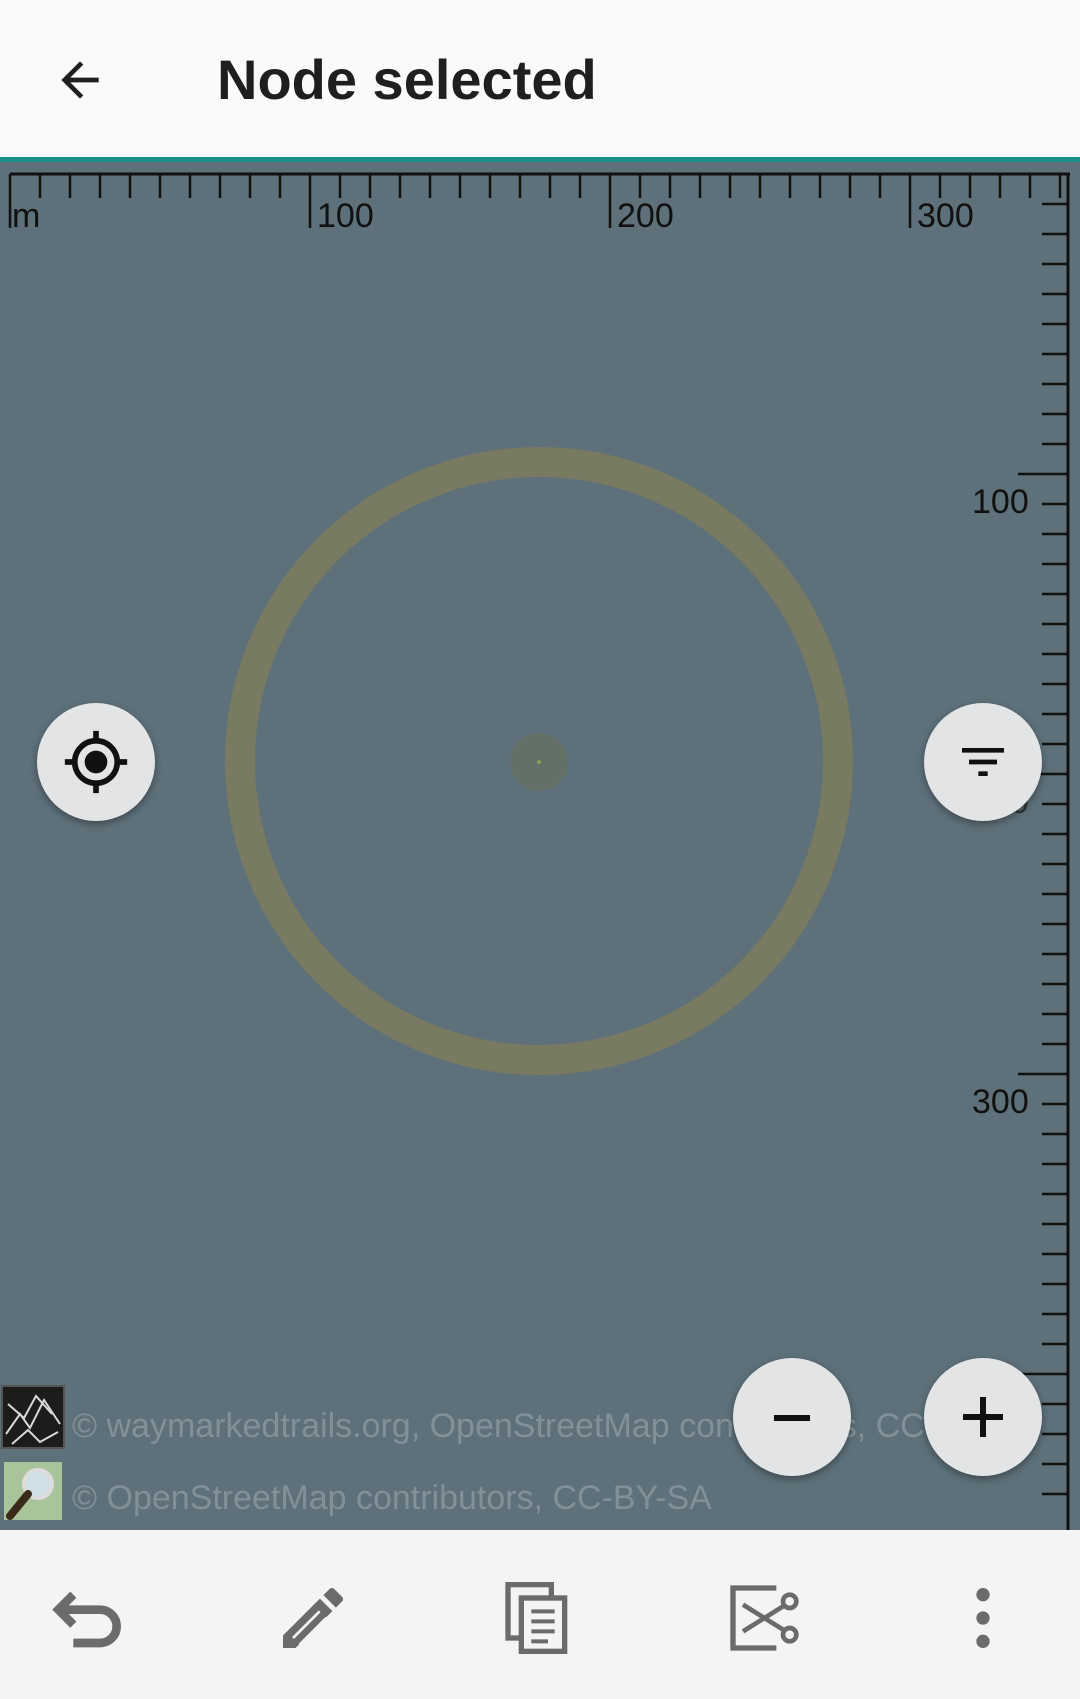 The width and height of the screenshot is (1080, 1699). I want to click on filter-button, so click(983, 762).